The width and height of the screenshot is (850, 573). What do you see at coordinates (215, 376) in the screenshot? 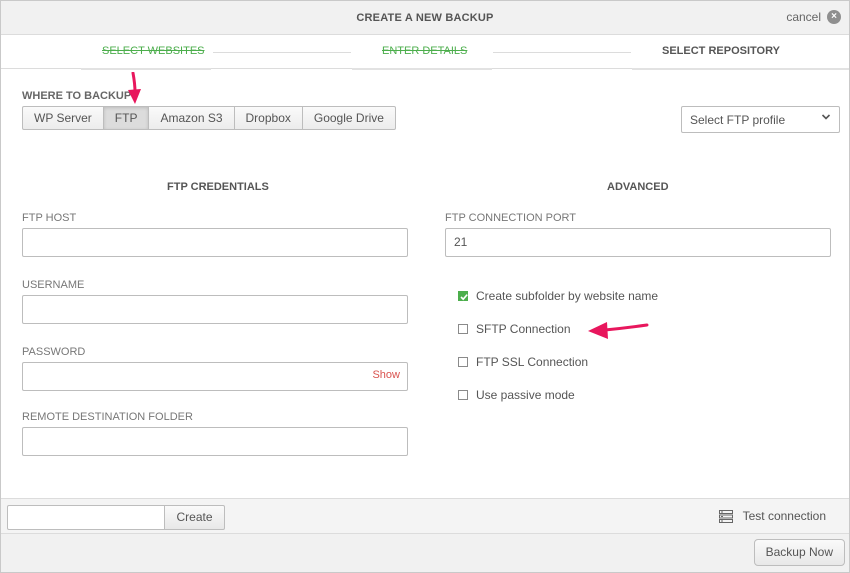
I see `password-input: Show` at bounding box center [215, 376].